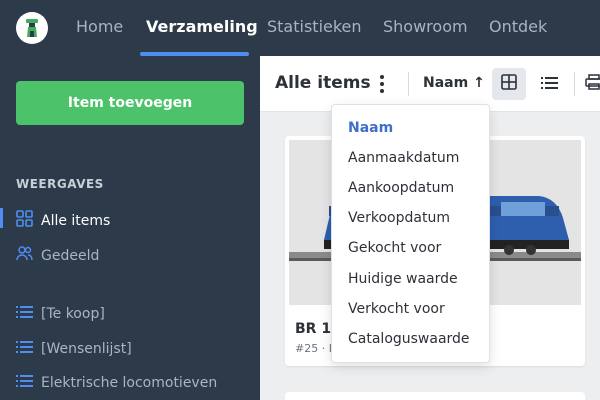 Image resolution: width=600 pixels, height=400 pixels. I want to click on sidebar-item-label: [Te koop], so click(73, 314).